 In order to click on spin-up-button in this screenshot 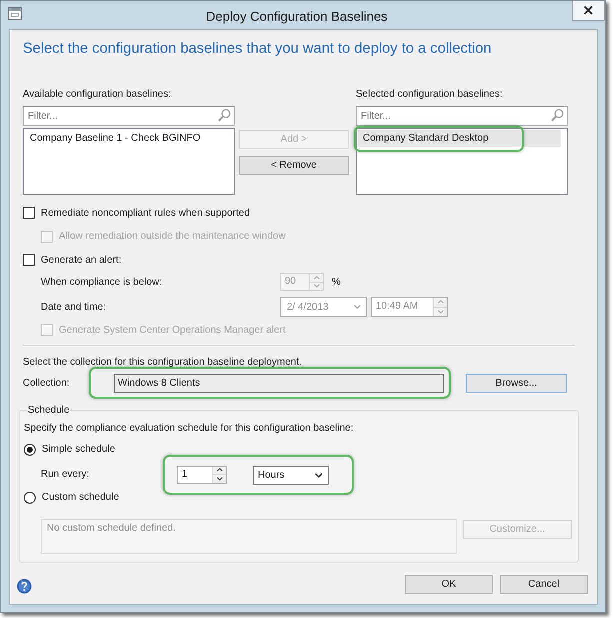, I will do `click(219, 470)`.